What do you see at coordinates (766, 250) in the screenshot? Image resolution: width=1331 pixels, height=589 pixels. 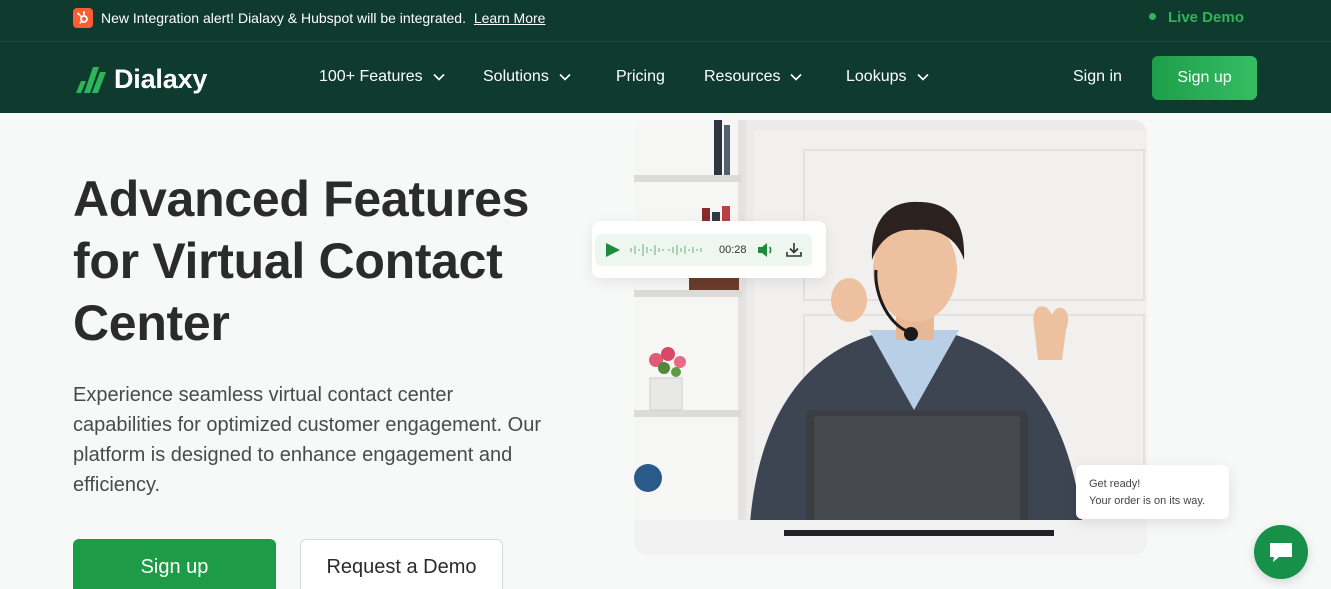 I see `volume-icon` at bounding box center [766, 250].